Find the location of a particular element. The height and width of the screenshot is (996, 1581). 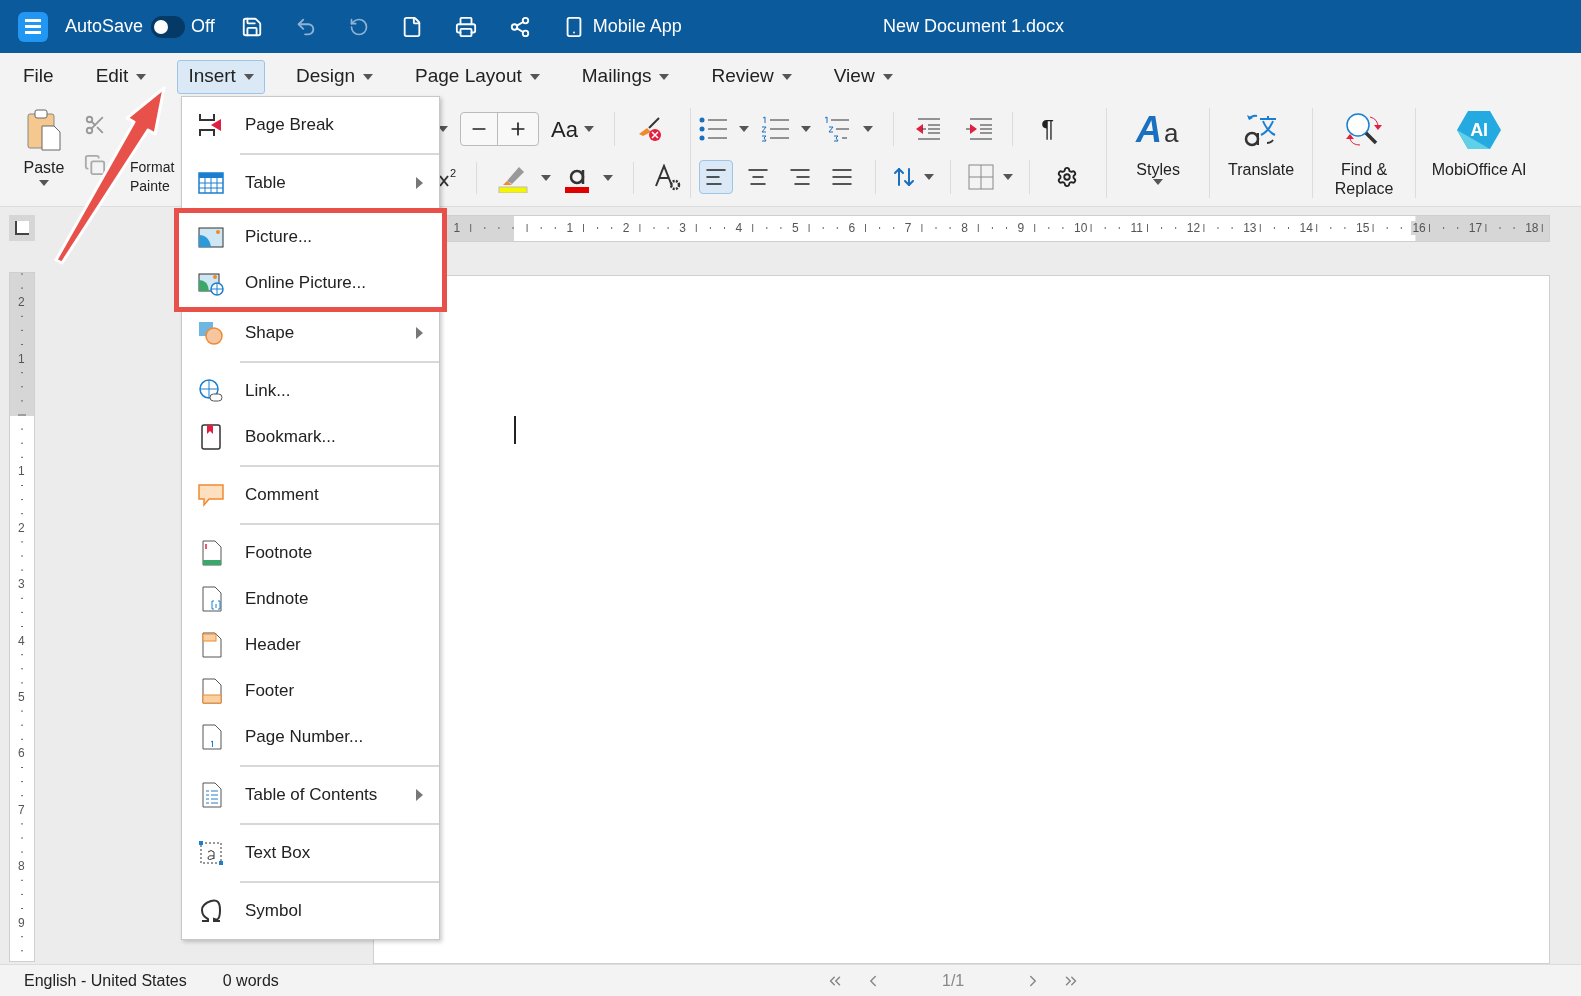

table-icon is located at coordinates (211, 183).